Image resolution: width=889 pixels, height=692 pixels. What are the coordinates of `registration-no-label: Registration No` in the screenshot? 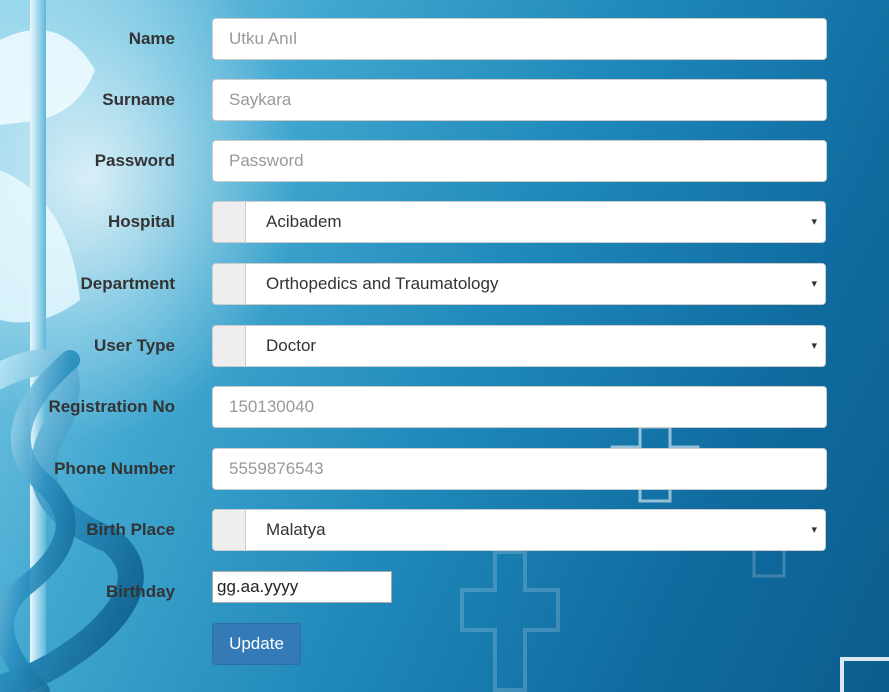 It's located at (111, 406).